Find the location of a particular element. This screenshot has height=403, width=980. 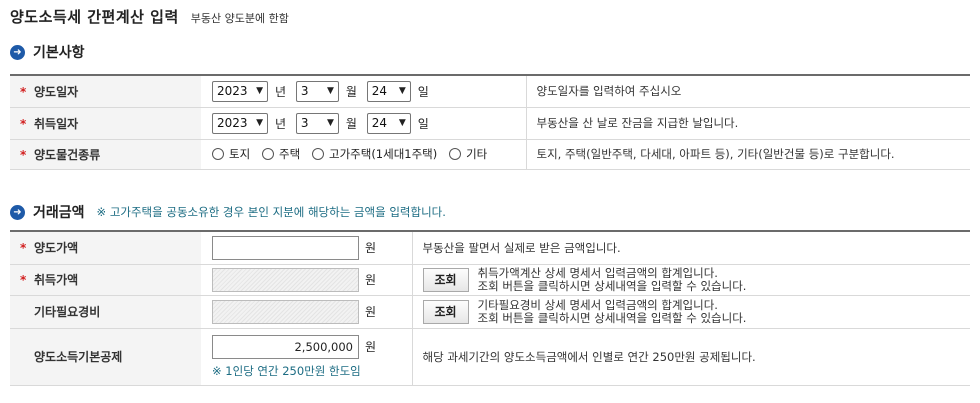

page-title: 양도소득세 간편계산 입력 is located at coordinates (94, 17).